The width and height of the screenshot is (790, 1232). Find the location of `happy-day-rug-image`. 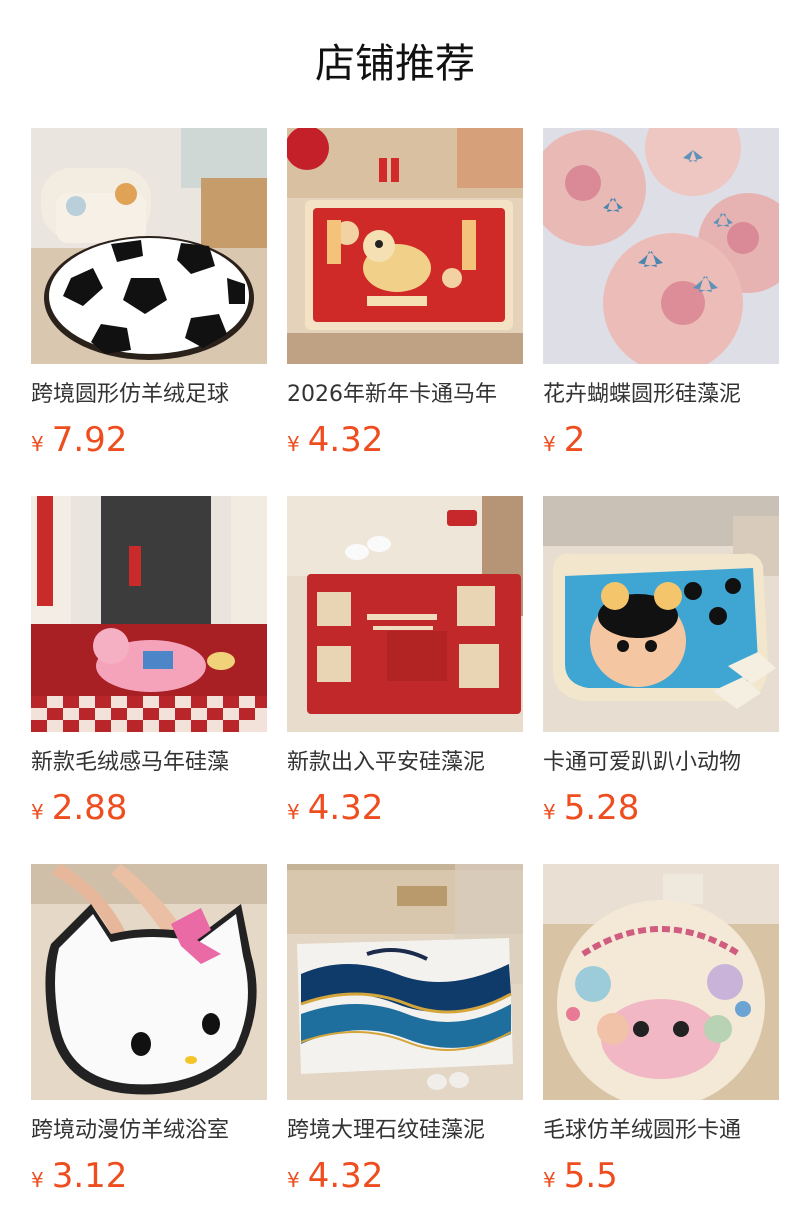

happy-day-rug-image is located at coordinates (661, 982).